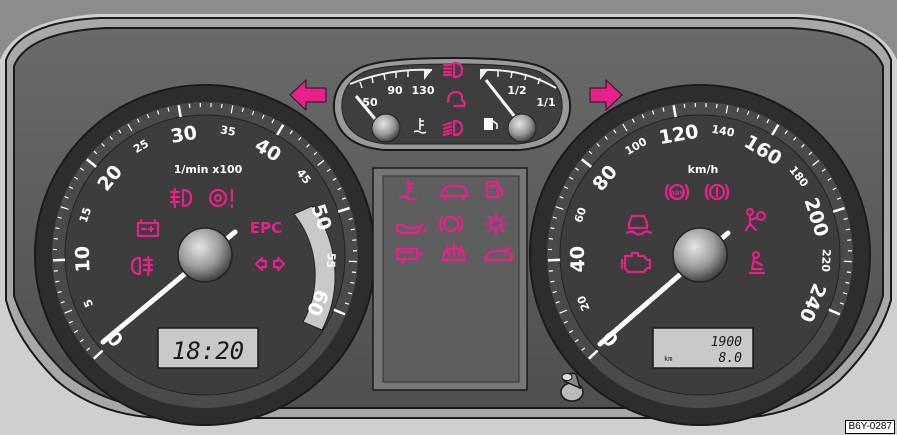  I want to click on speedometer-major-label: 40, so click(578, 259).